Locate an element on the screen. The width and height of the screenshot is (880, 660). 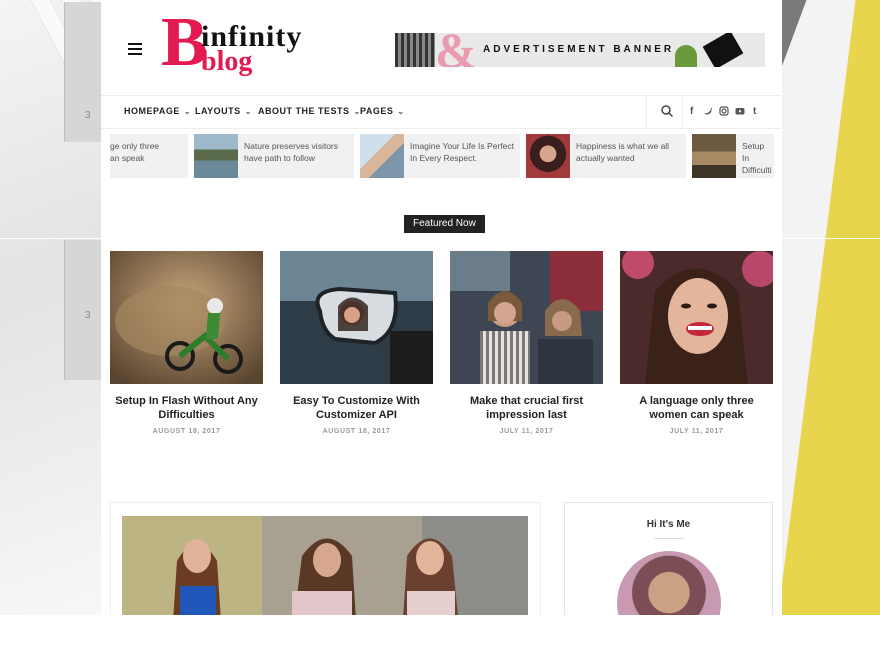
search-icon is located at coordinates (667, 111).